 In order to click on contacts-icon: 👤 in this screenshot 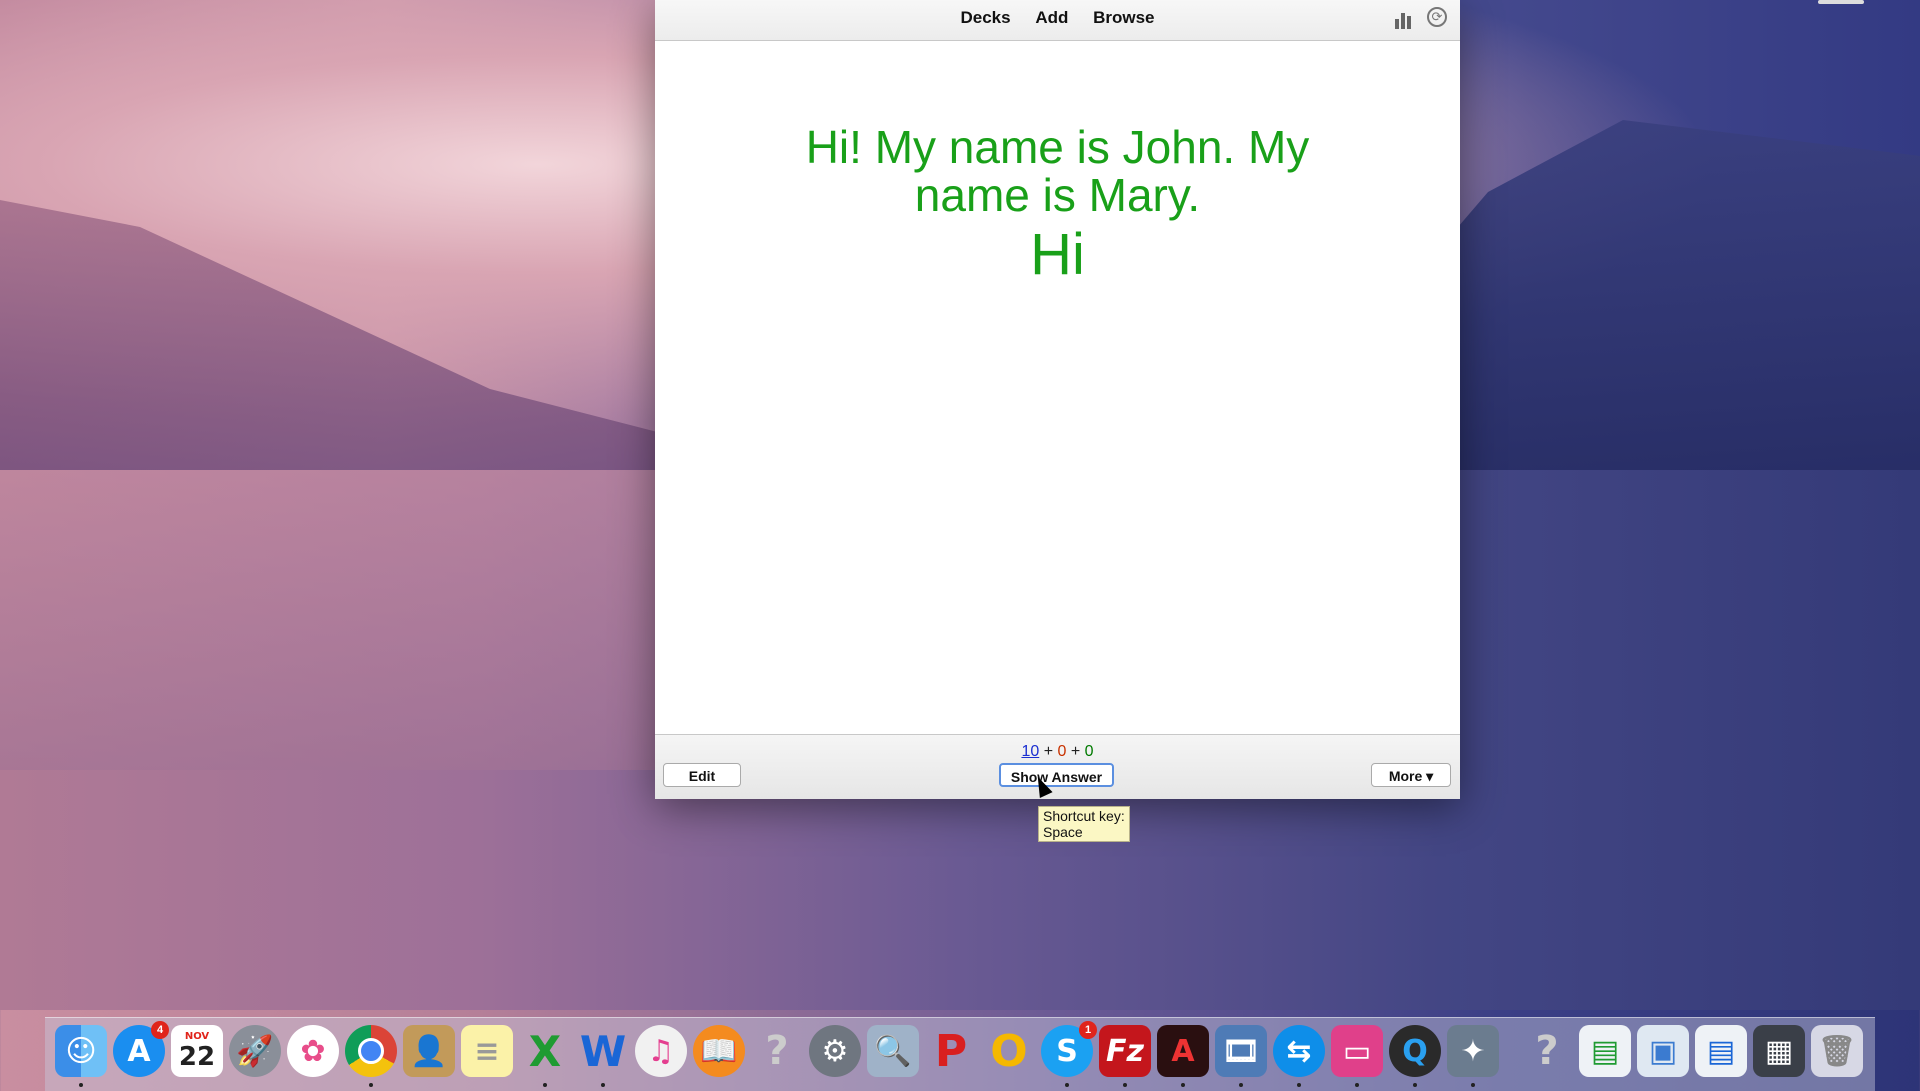, I will do `click(429, 1051)`.